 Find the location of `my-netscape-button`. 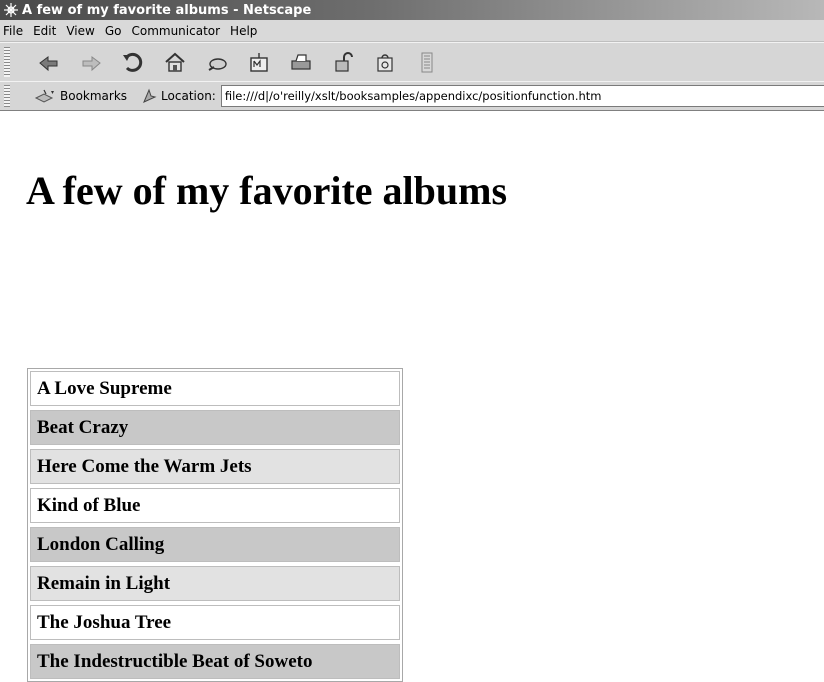

my-netscape-button is located at coordinates (259, 62).